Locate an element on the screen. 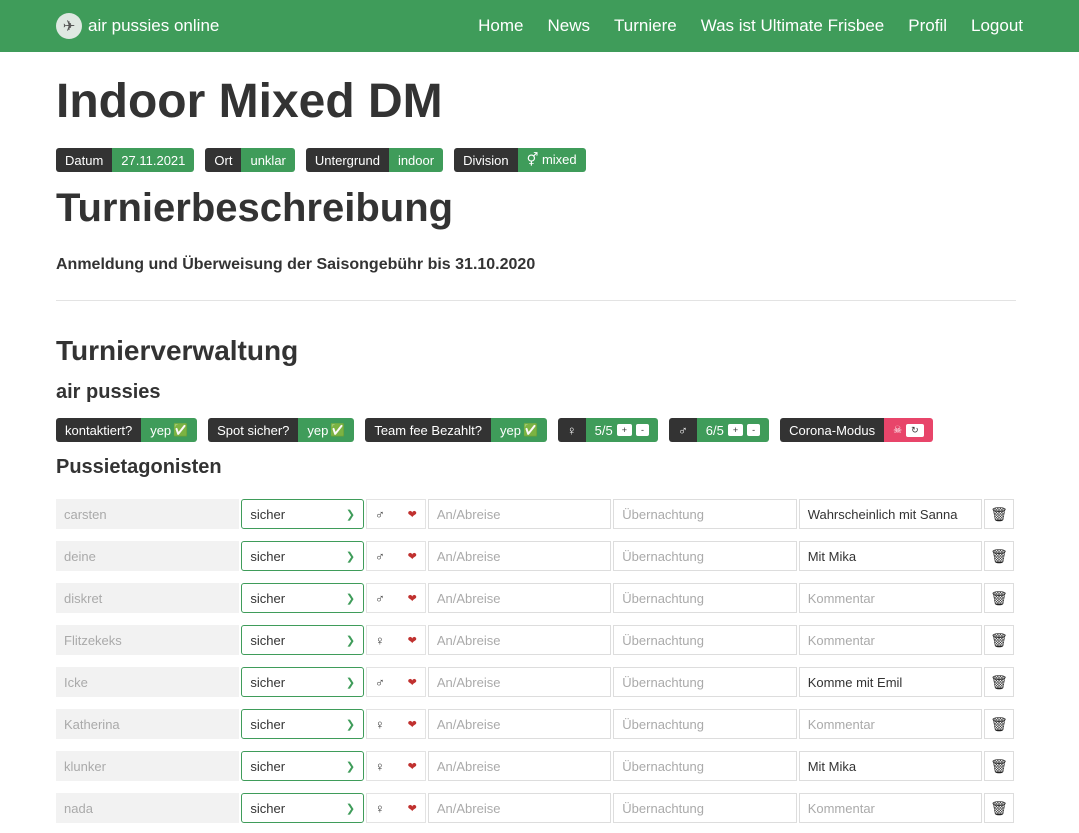  corona-toggle-button: ↻ is located at coordinates (915, 430).